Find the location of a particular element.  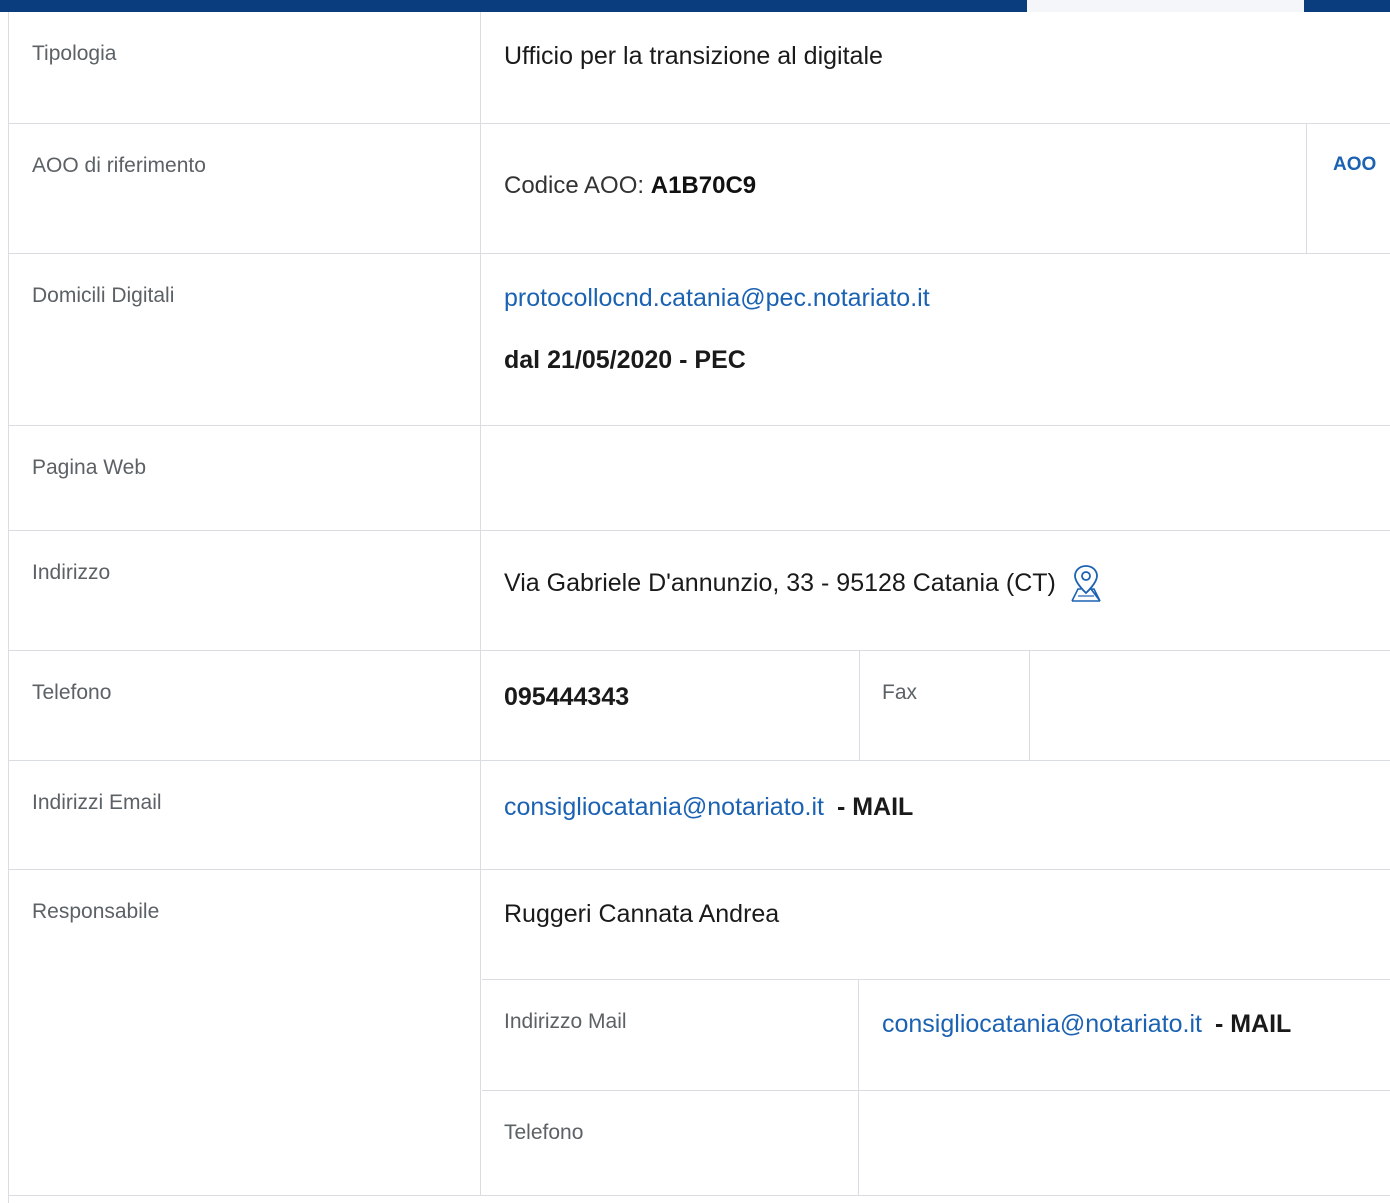

responsabile-mail-link: consigliocatania@notariato.it is located at coordinates (1042, 1024).